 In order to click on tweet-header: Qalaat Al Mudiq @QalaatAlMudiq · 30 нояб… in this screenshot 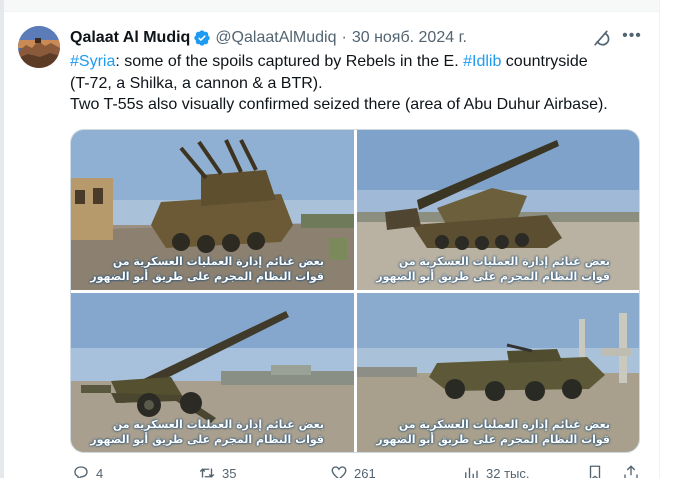, I will do `click(360, 38)`.